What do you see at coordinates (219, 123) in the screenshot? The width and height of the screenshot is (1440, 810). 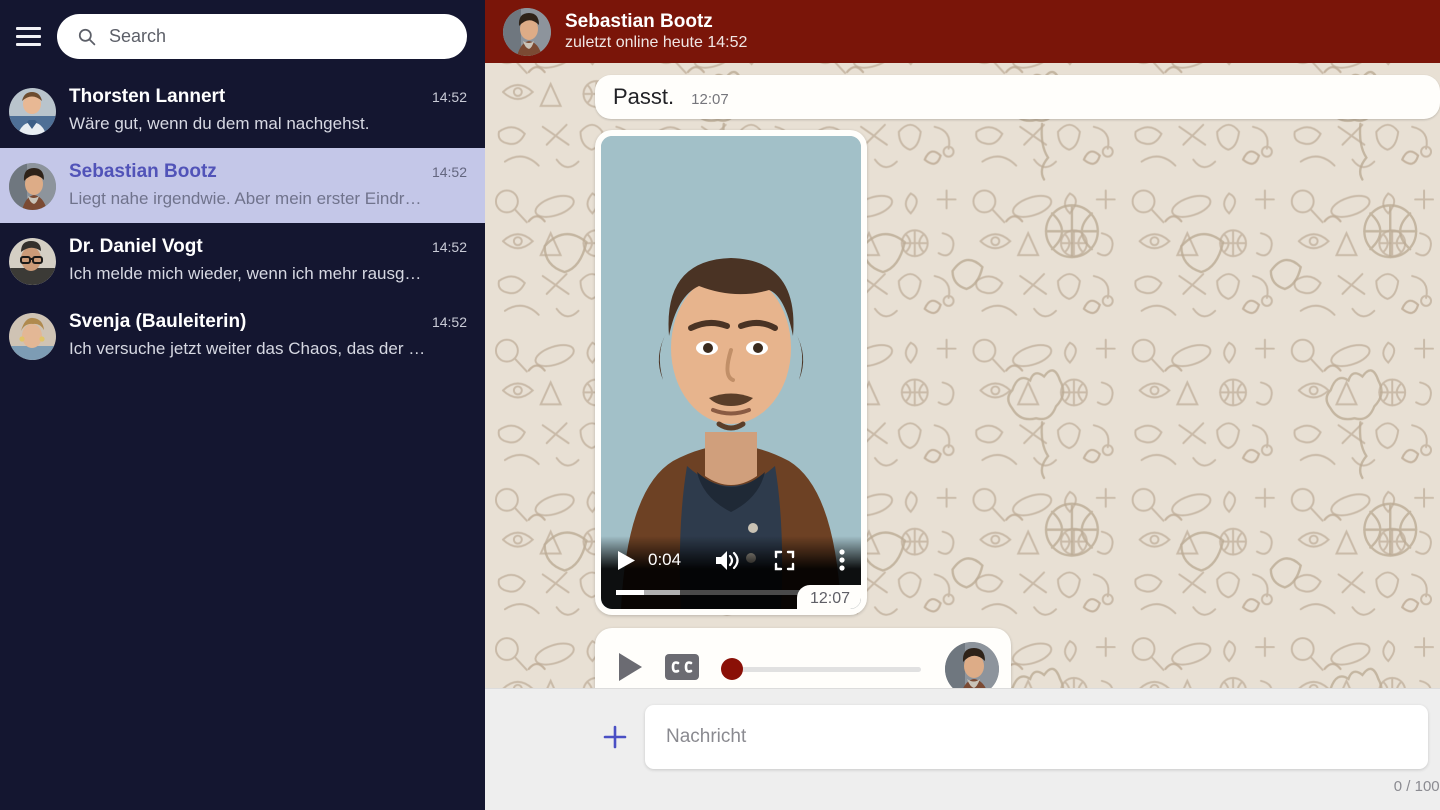 I see `chat-item-preview: Wäre gut, wenn du dem mal nachgehst.` at bounding box center [219, 123].